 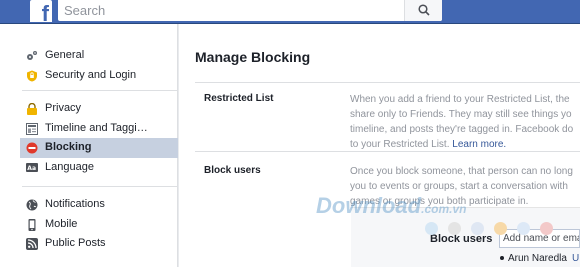 What do you see at coordinates (32, 244) in the screenshot?
I see `rss-icon` at bounding box center [32, 244].